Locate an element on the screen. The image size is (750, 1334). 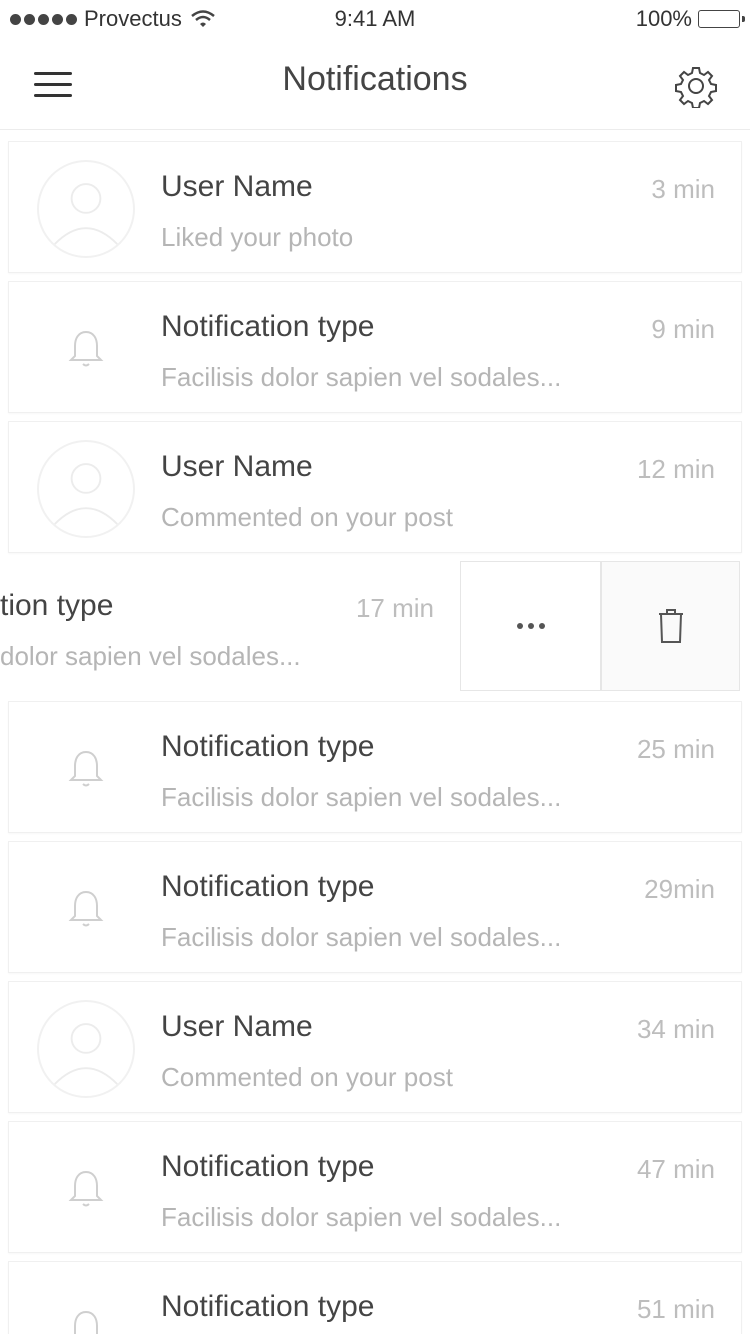
notification-time: 17 min is located at coordinates (394, 608).